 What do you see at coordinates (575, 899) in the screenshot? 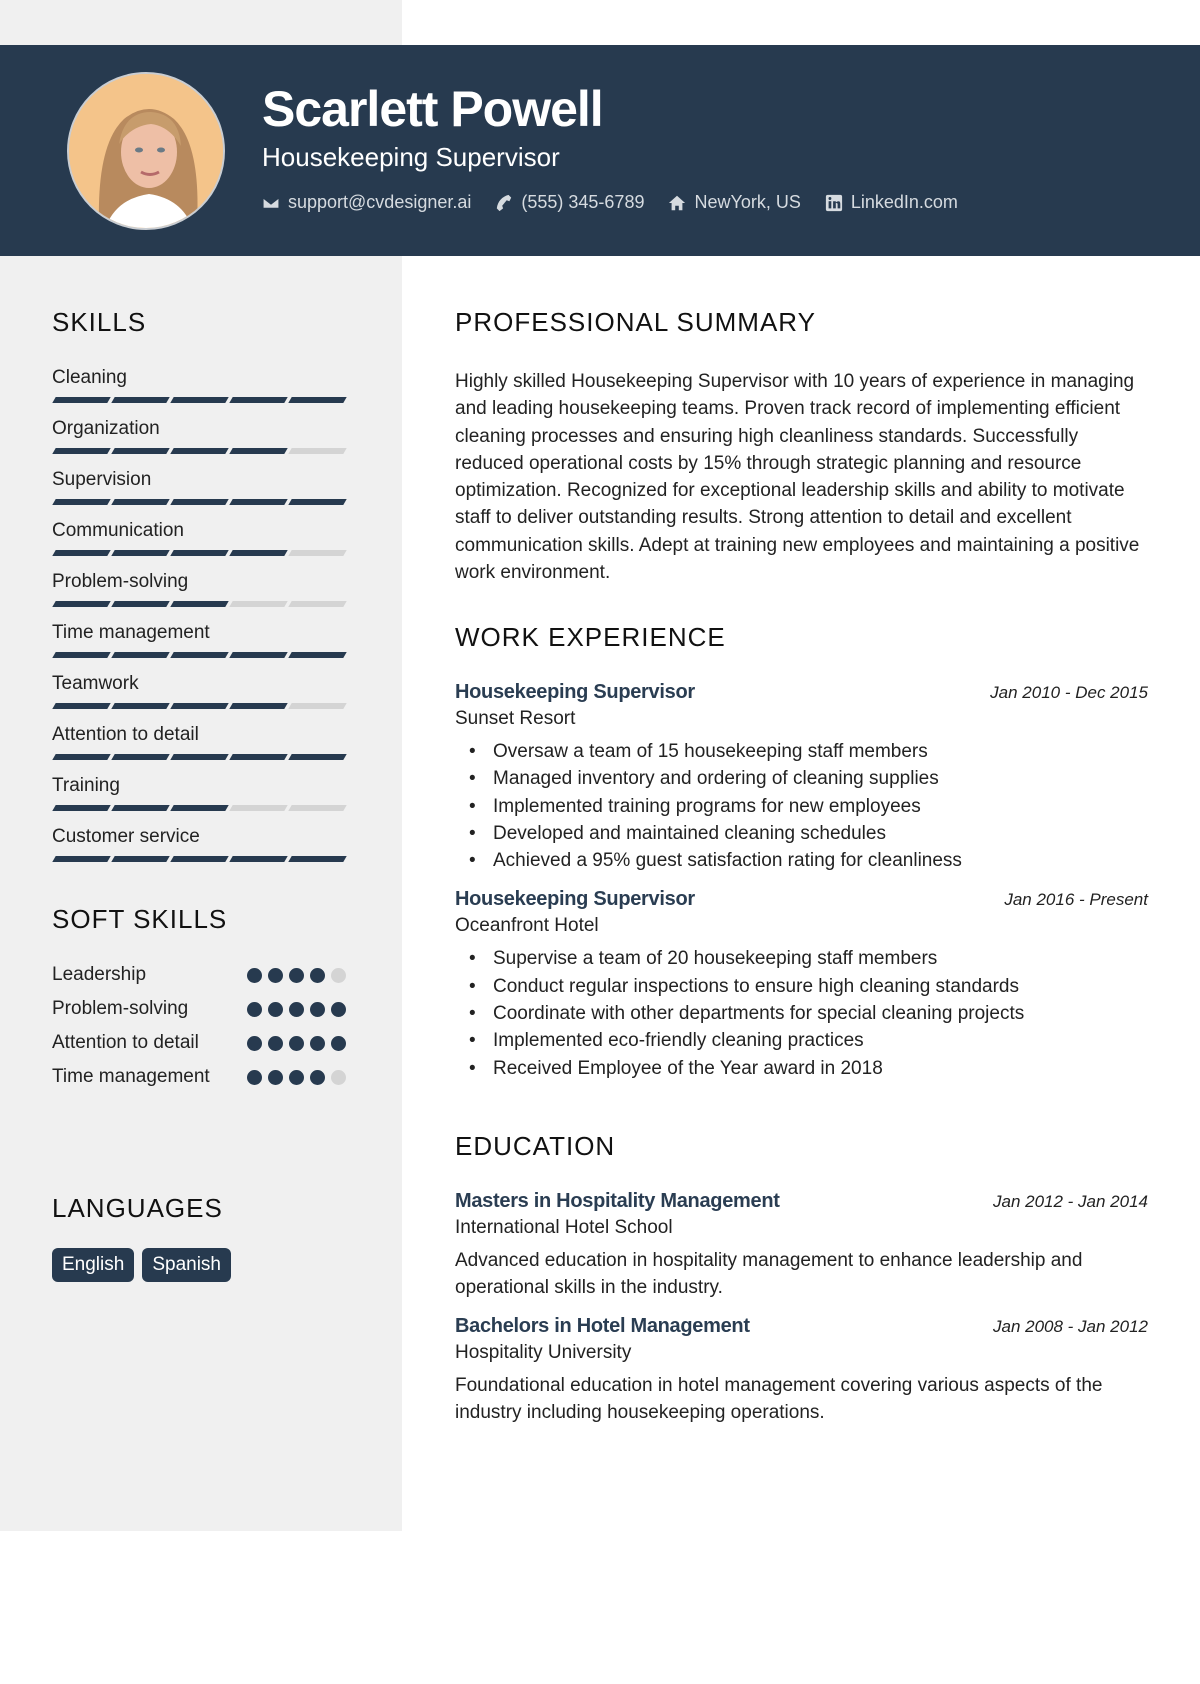
I see `job-title: Housekeeping Supervisor` at bounding box center [575, 899].